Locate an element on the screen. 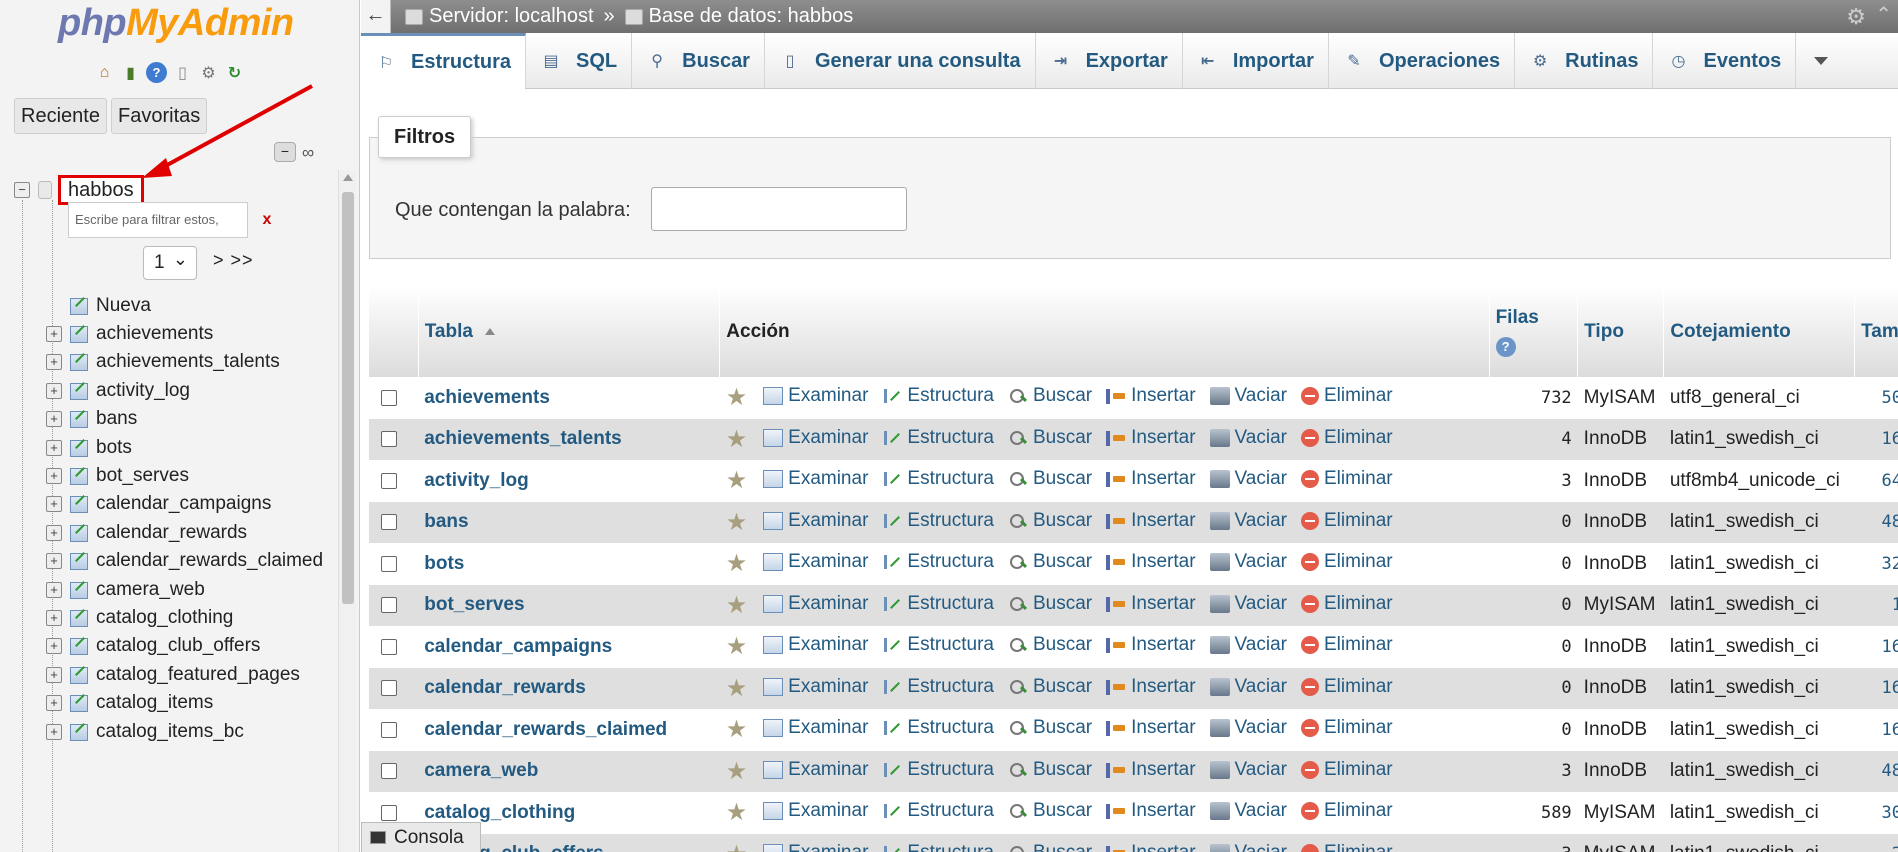  tree-table-item: + bots is located at coordinates (89, 448).